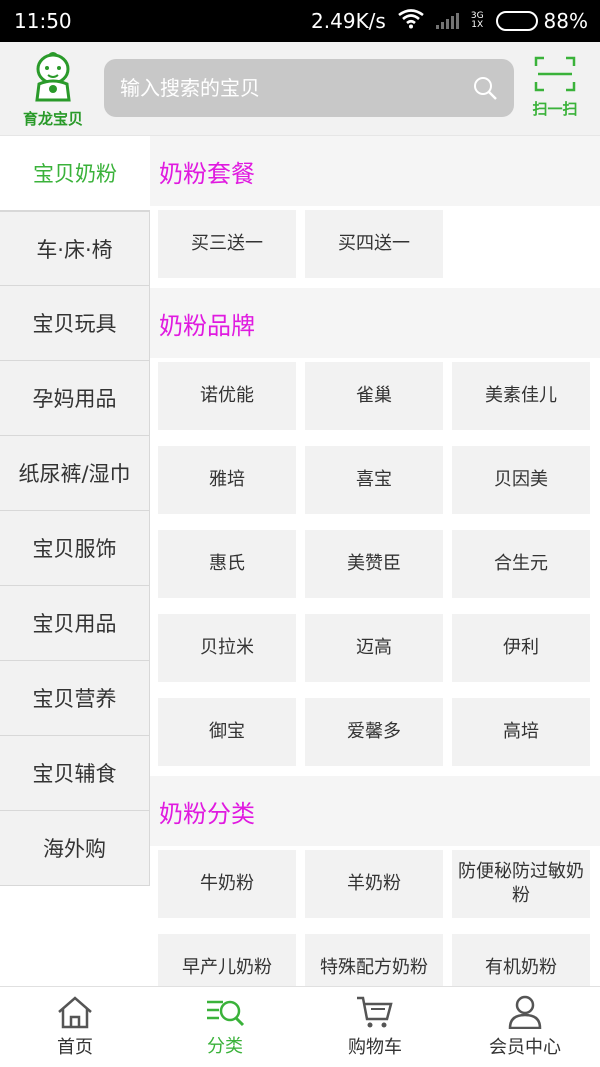 The height and width of the screenshot is (1067, 600). What do you see at coordinates (375, 323) in the screenshot?
I see `section-title: 奶粉品牌` at bounding box center [375, 323].